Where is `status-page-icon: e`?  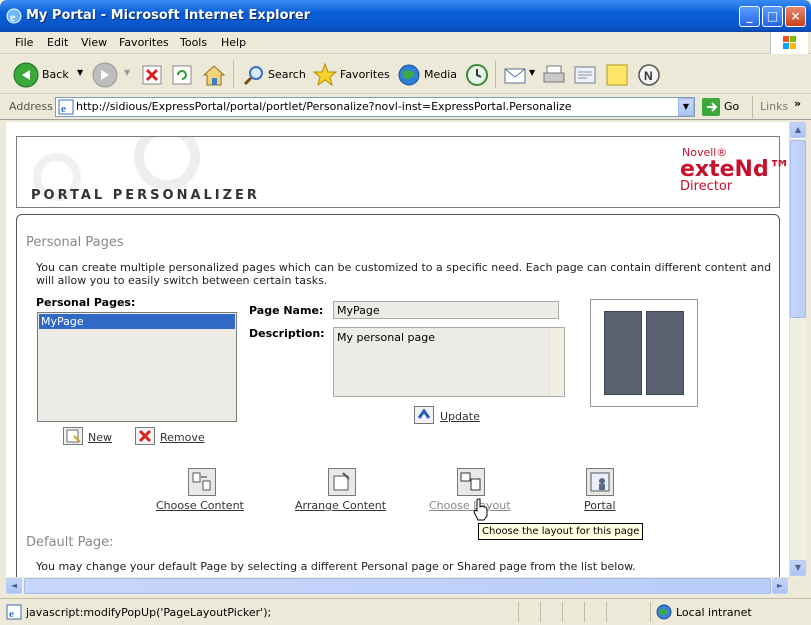 status-page-icon: e is located at coordinates (14, 612).